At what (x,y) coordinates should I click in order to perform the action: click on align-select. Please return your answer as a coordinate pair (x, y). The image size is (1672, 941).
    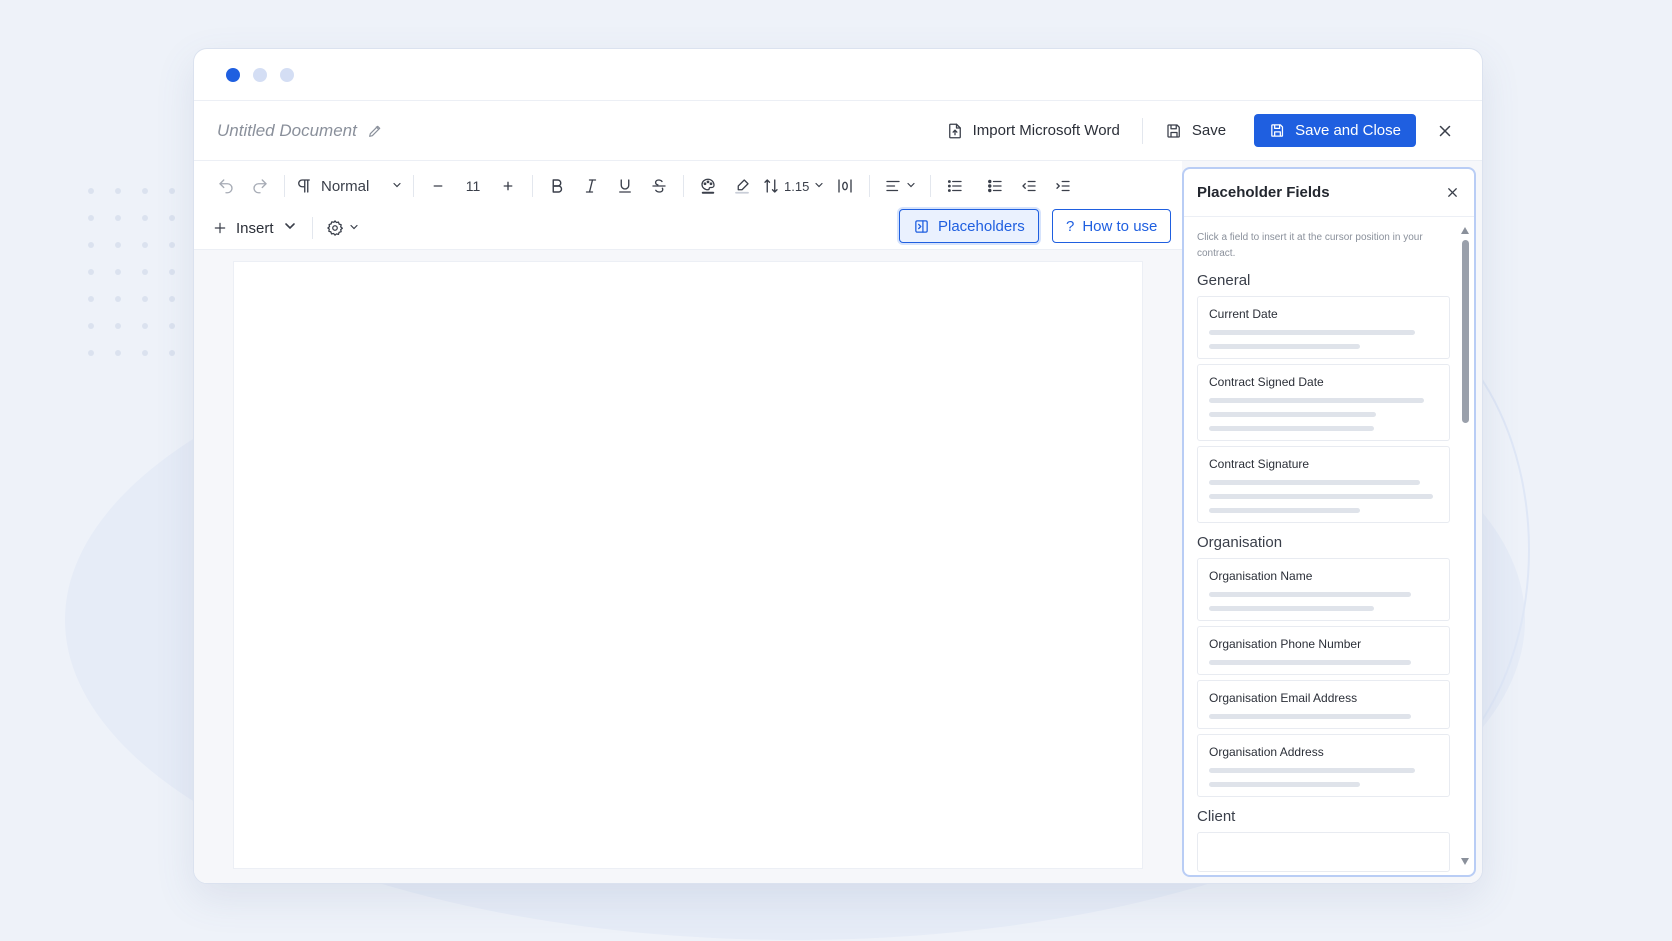
    Looking at the image, I should click on (900, 186).